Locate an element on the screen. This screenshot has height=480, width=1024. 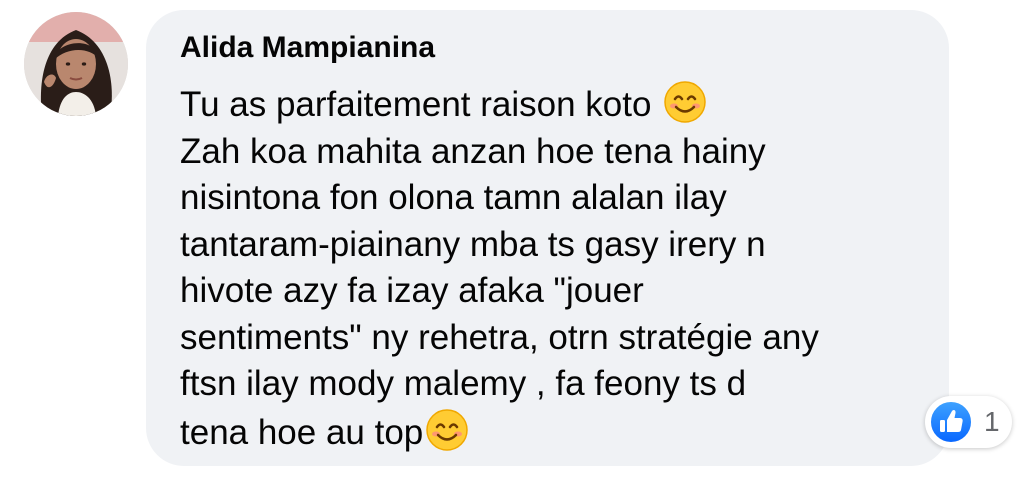
like-icon is located at coordinates (951, 422).